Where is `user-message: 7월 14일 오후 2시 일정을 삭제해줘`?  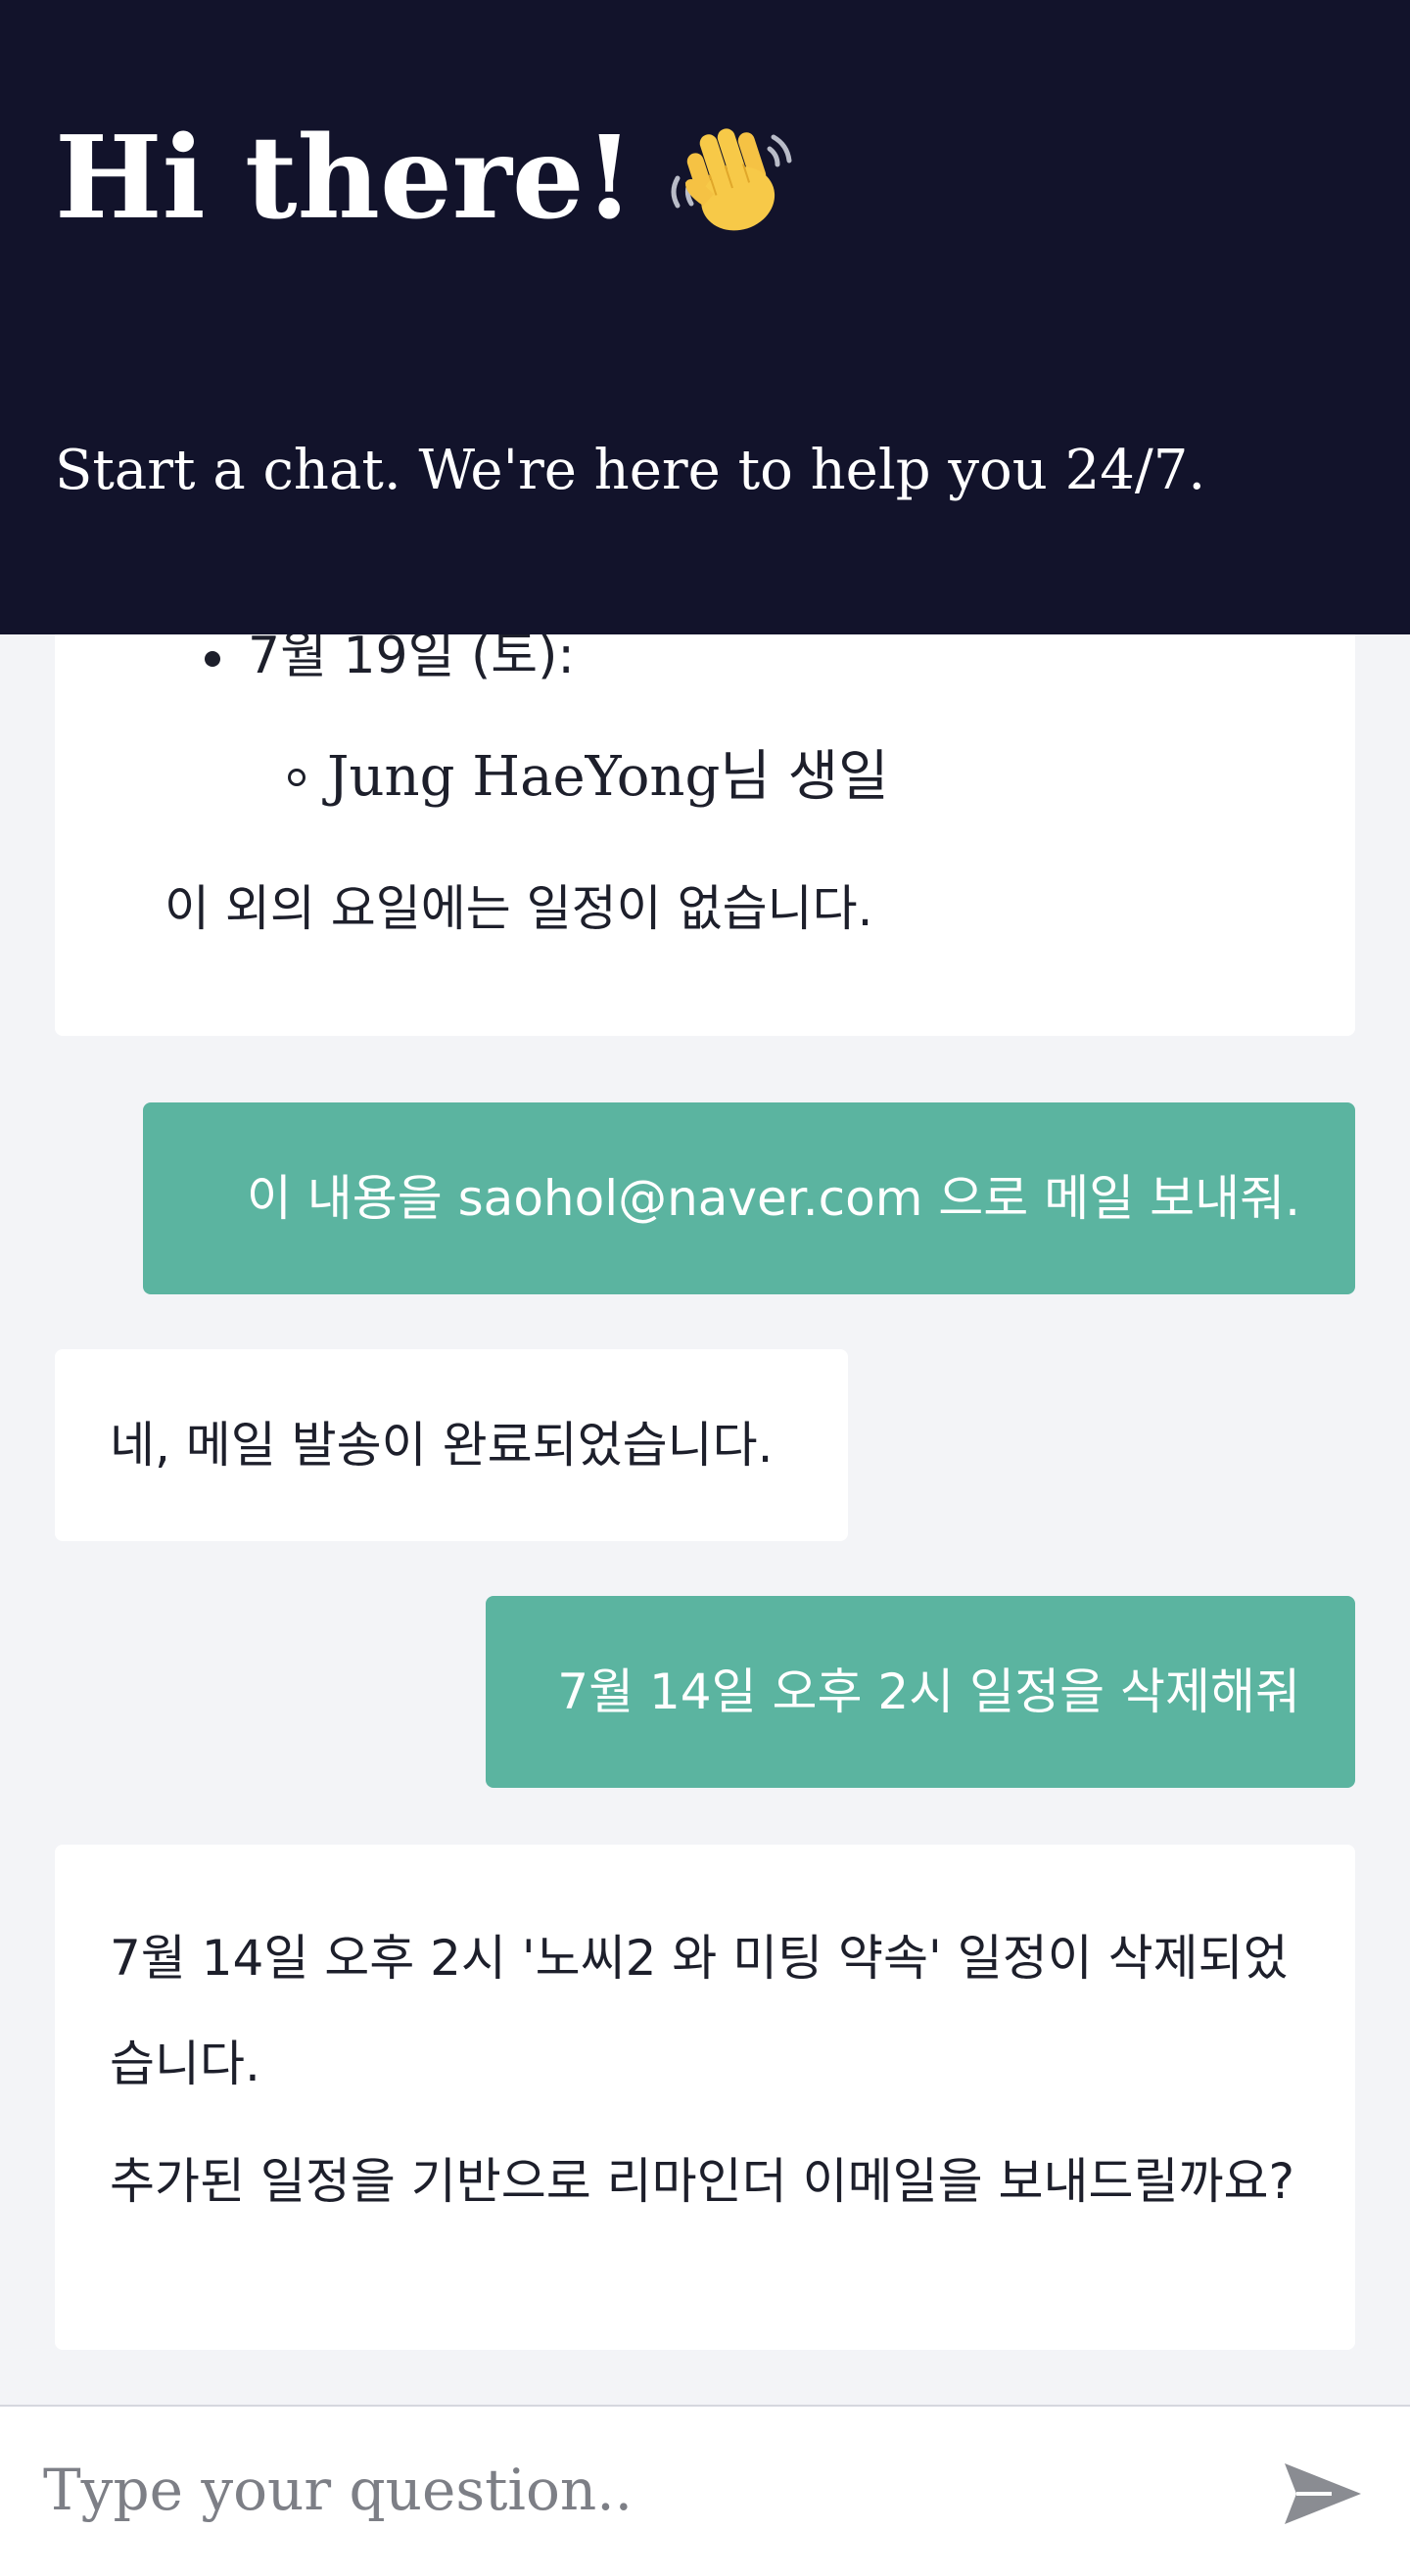
user-message: 7월 14일 오후 2시 일정을 삭제해줘 is located at coordinates (920, 1692).